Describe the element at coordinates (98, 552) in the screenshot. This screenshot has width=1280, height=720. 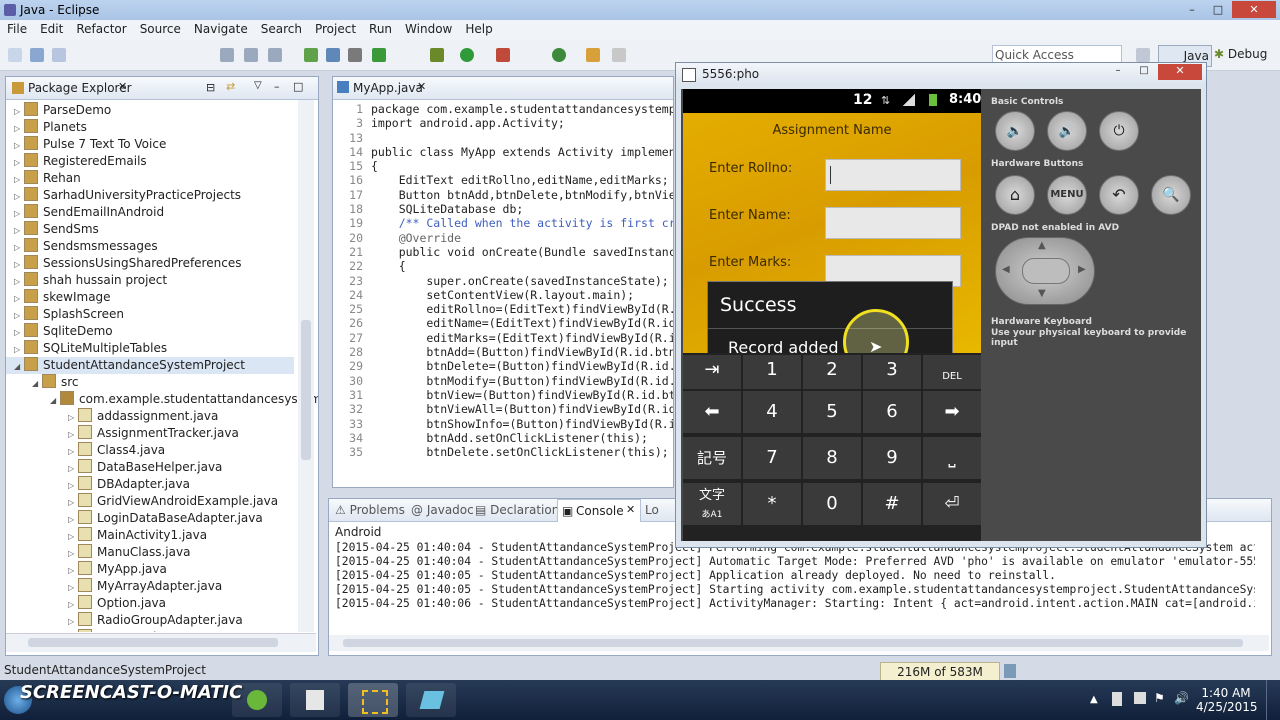
I see `tree-item: ▷ ManuClass.java` at that location.